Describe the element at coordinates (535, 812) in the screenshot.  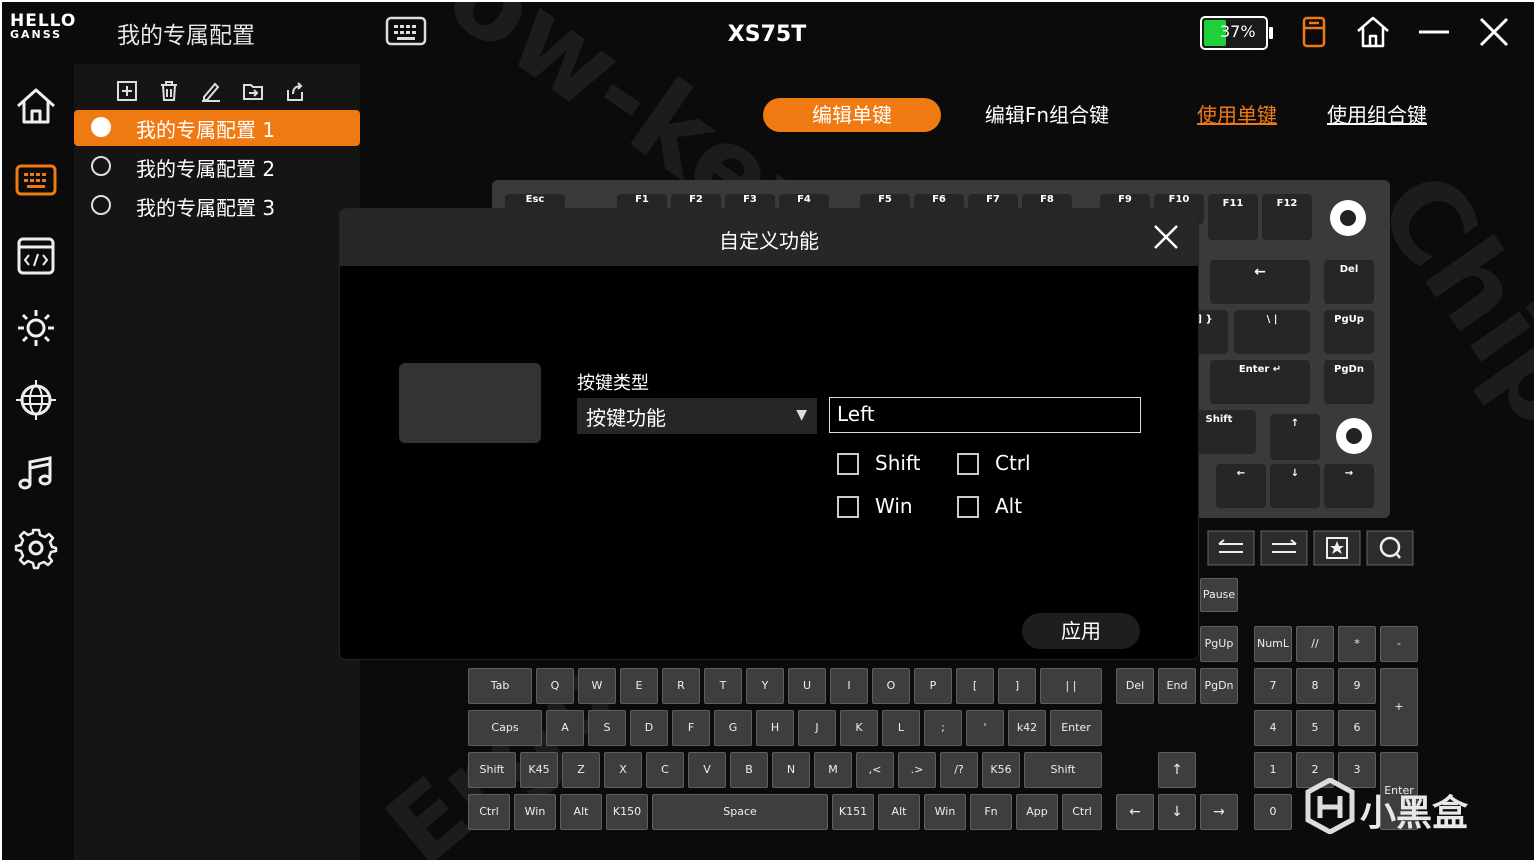
I see `key-lwin: Win` at that location.